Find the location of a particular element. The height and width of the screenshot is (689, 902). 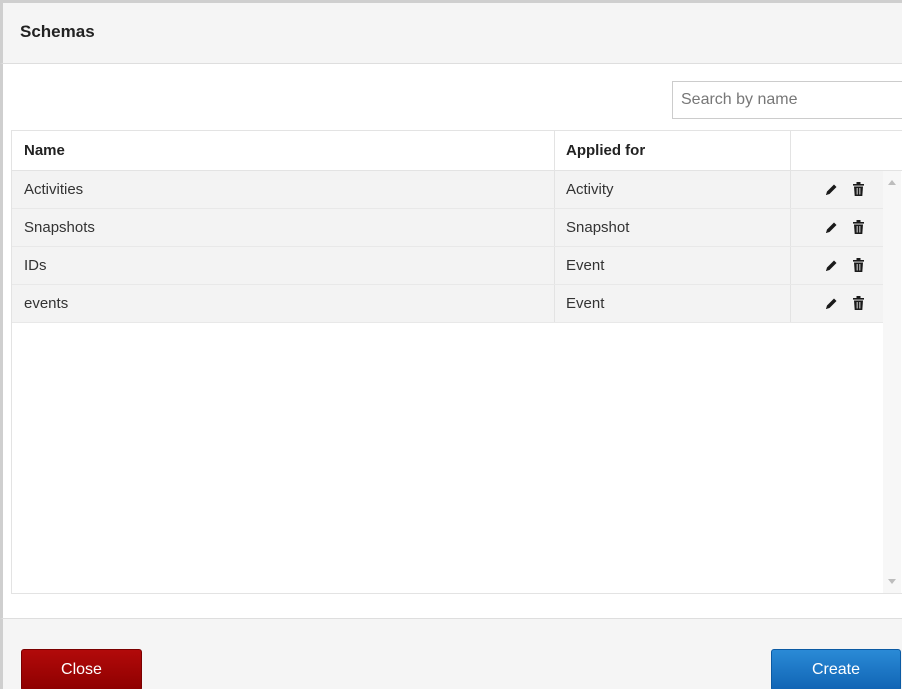

close-button: Close is located at coordinates (81, 669).